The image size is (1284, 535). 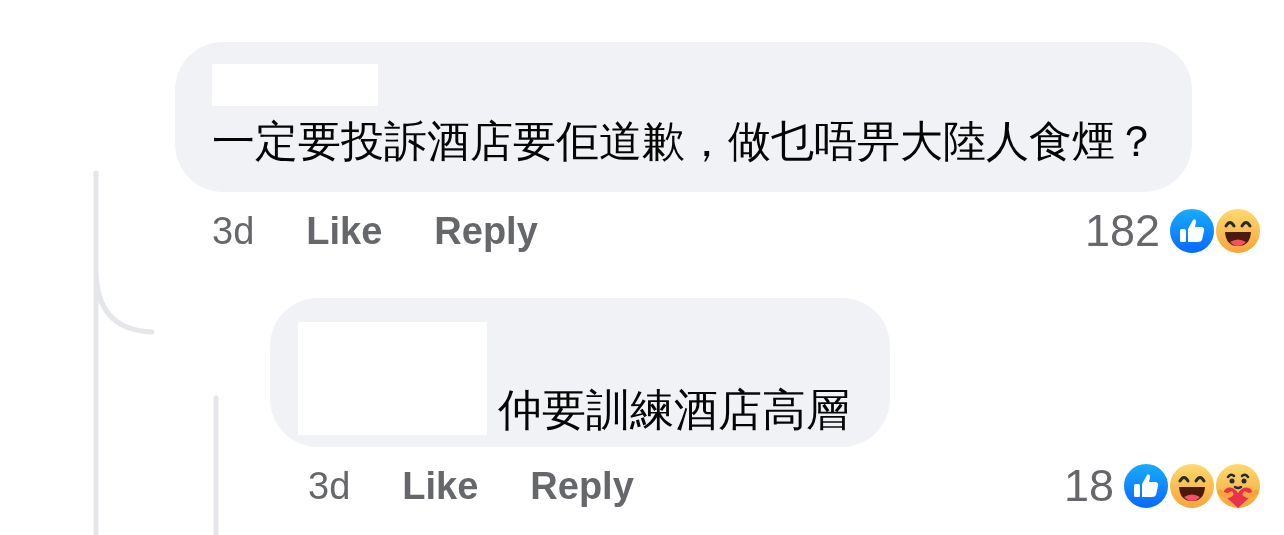 What do you see at coordinates (1122, 231) in the screenshot?
I see `reaction-count: 182` at bounding box center [1122, 231].